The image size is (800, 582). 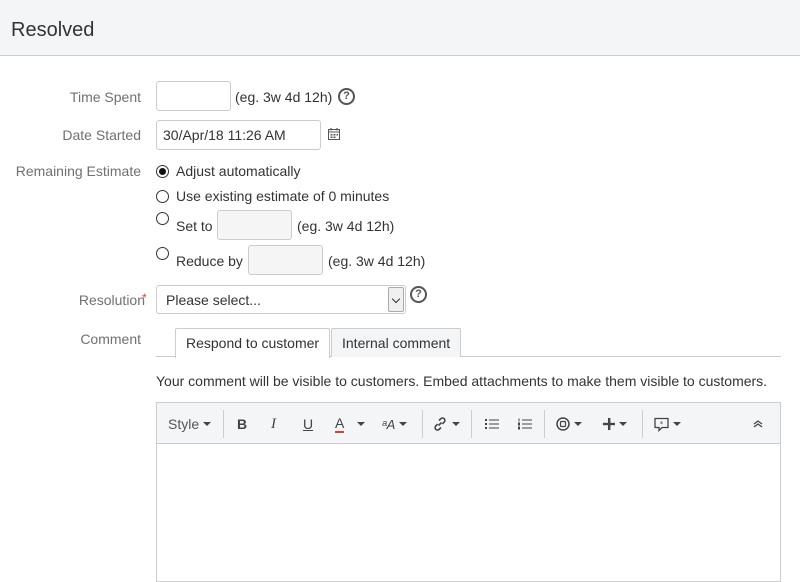 I want to click on underline-button: U, so click(x=308, y=424).